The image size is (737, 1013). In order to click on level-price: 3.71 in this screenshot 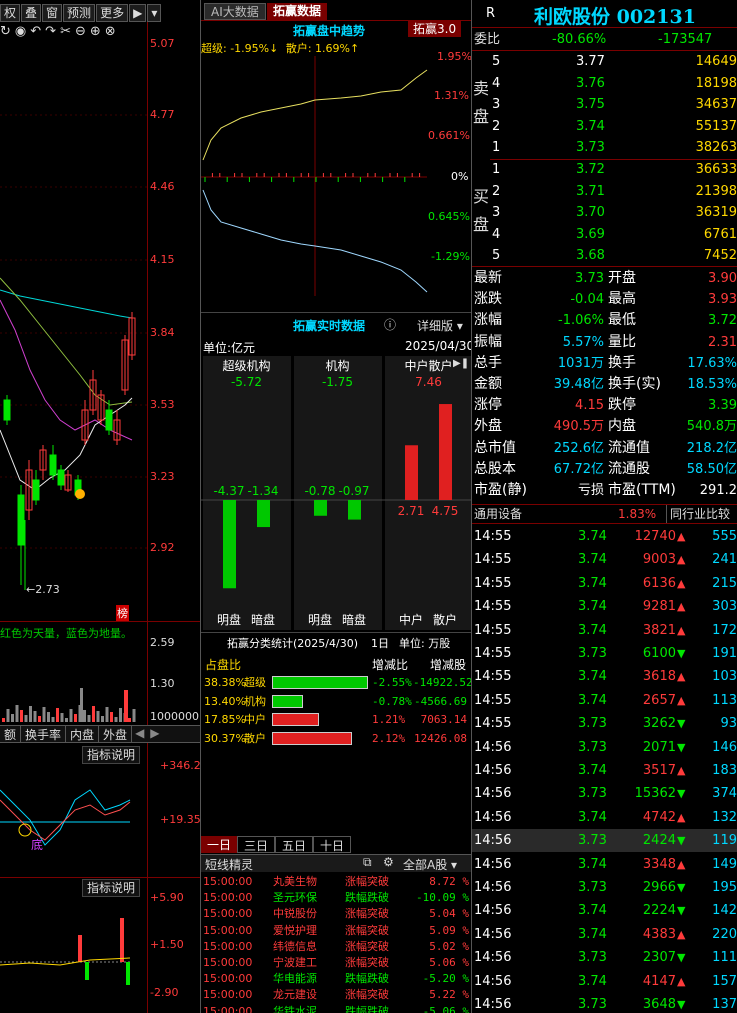, I will do `click(590, 191)`.